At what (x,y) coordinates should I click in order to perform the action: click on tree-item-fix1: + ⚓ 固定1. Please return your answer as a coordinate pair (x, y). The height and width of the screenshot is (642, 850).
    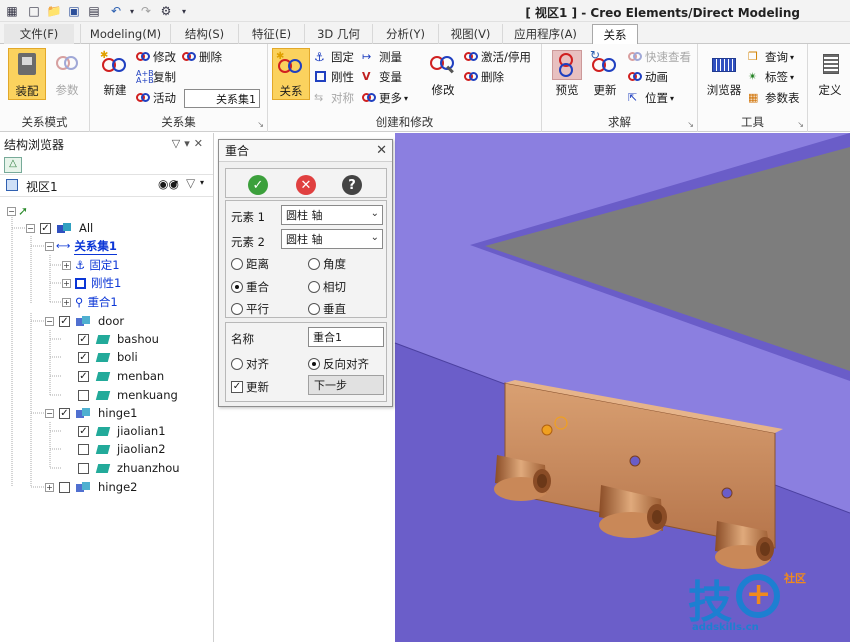
    Looking at the image, I should click on (91, 265).